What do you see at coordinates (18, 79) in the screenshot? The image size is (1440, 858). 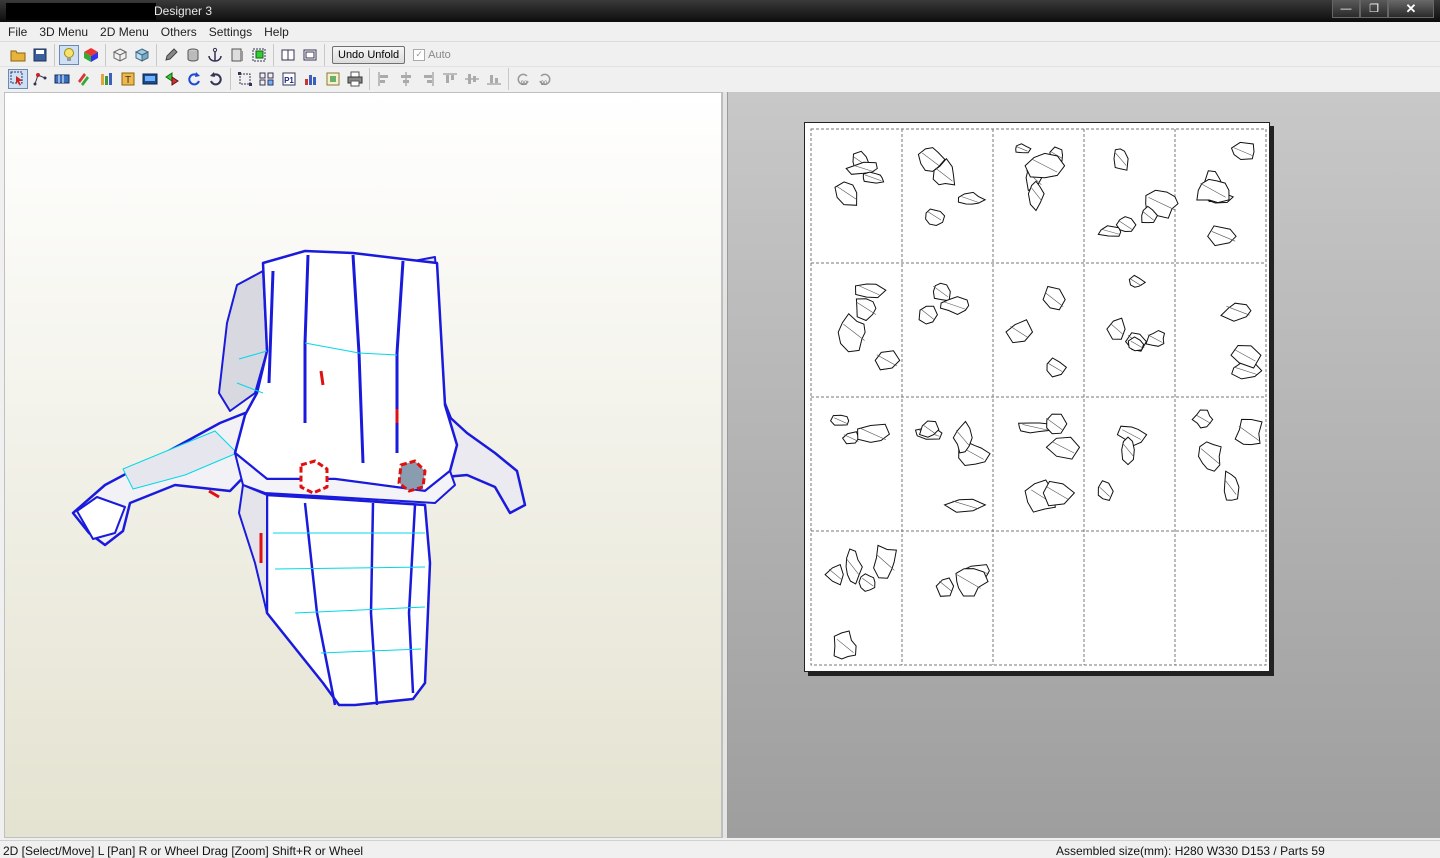 I see `select-move-icon` at bounding box center [18, 79].